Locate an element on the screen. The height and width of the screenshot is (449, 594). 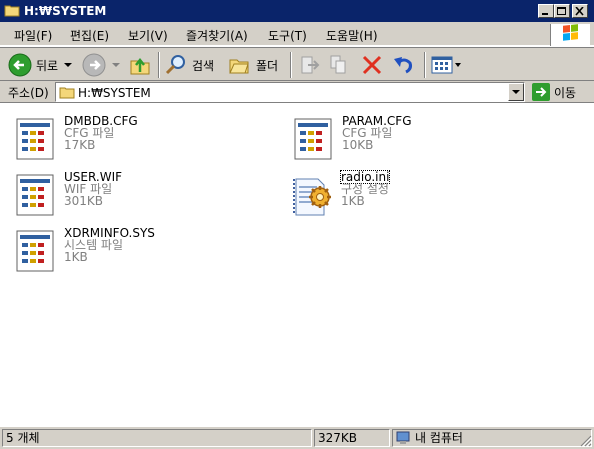
address-label: 주소(D) is located at coordinates (28, 93).